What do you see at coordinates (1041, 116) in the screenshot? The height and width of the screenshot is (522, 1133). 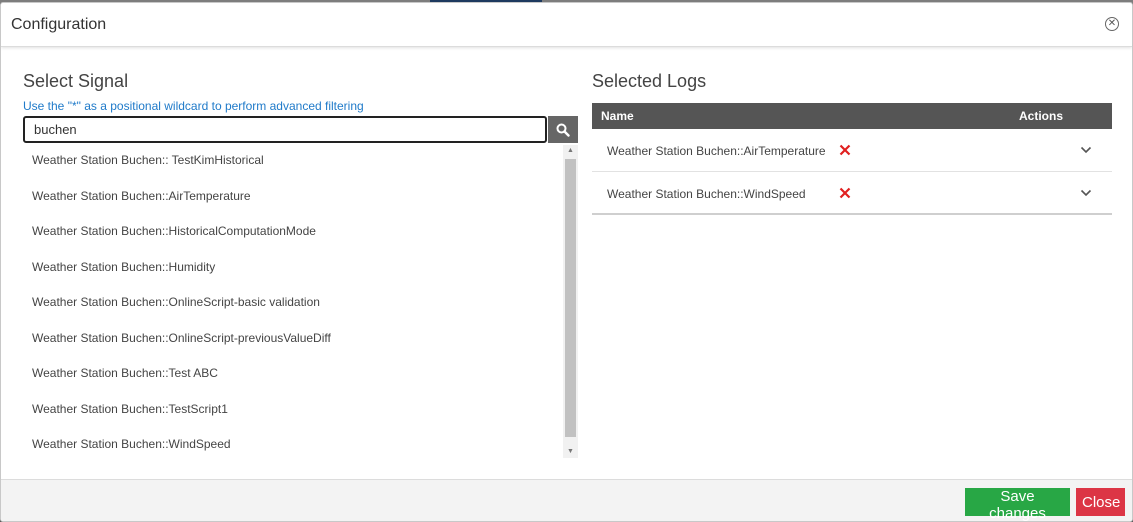 I see `column-header-actions: Actions` at bounding box center [1041, 116].